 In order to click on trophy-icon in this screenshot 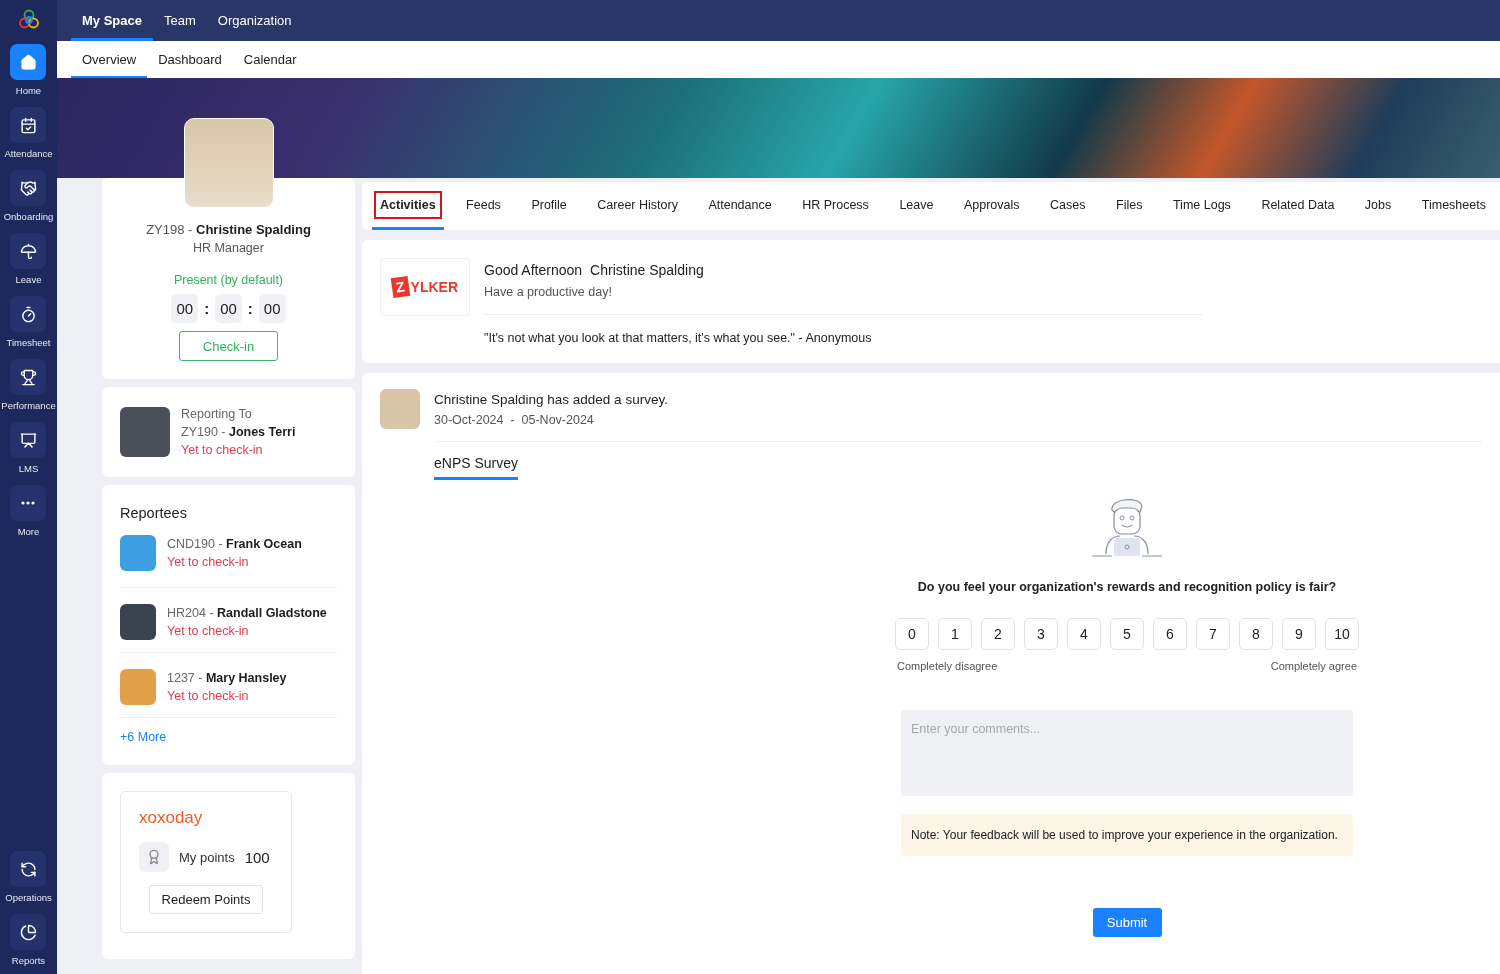, I will do `click(28, 377)`.